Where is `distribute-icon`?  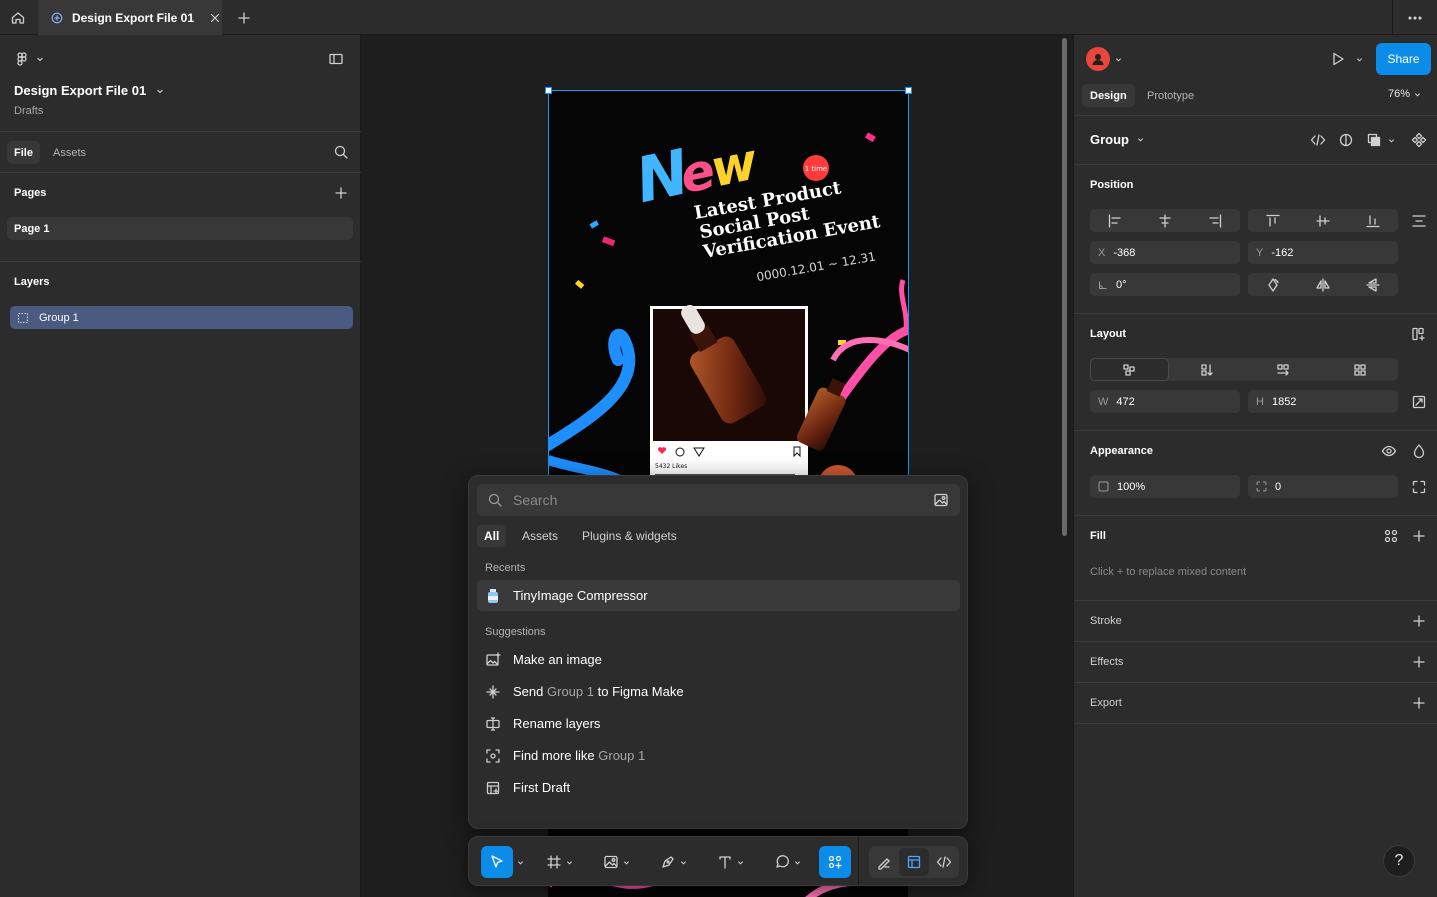 distribute-icon is located at coordinates (1419, 221).